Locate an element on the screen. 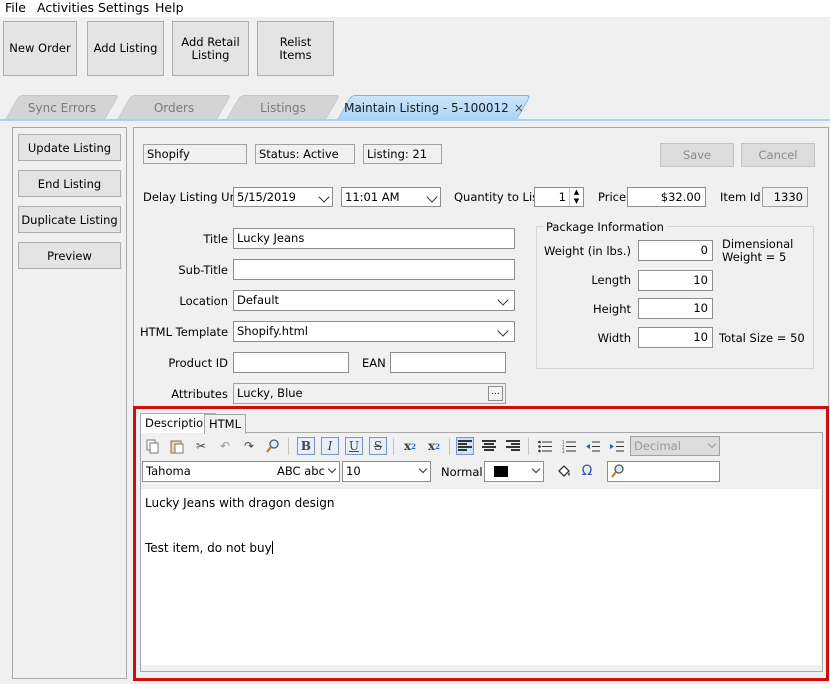  total-size: Total Size = 50 is located at coordinates (762, 338).